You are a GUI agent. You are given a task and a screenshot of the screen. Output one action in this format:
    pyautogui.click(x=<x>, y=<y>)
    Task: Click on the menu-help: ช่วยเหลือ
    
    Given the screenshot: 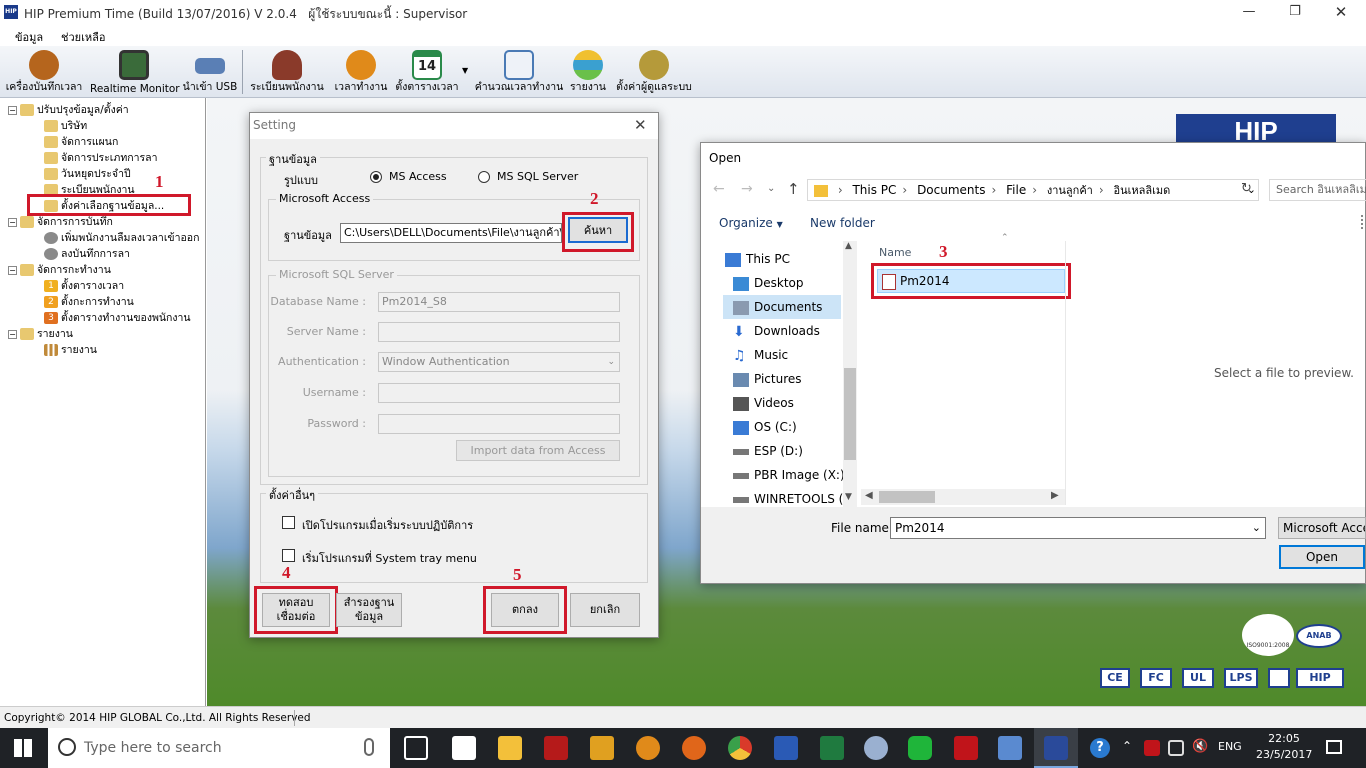 What is the action you would take?
    pyautogui.click(x=83, y=37)
    